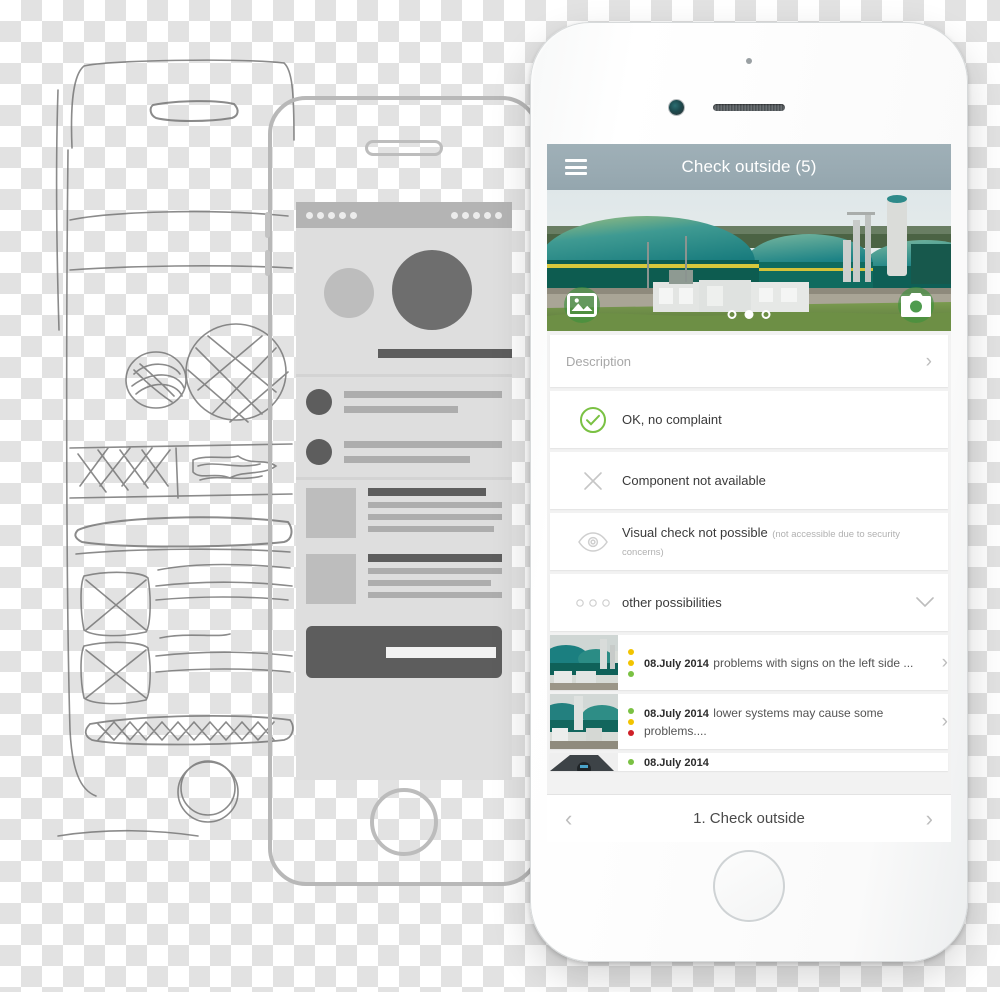 Image resolution: width=1000 pixels, height=992 pixels. What do you see at coordinates (922, 602) in the screenshot?
I see `chevron-down-icon` at bounding box center [922, 602].